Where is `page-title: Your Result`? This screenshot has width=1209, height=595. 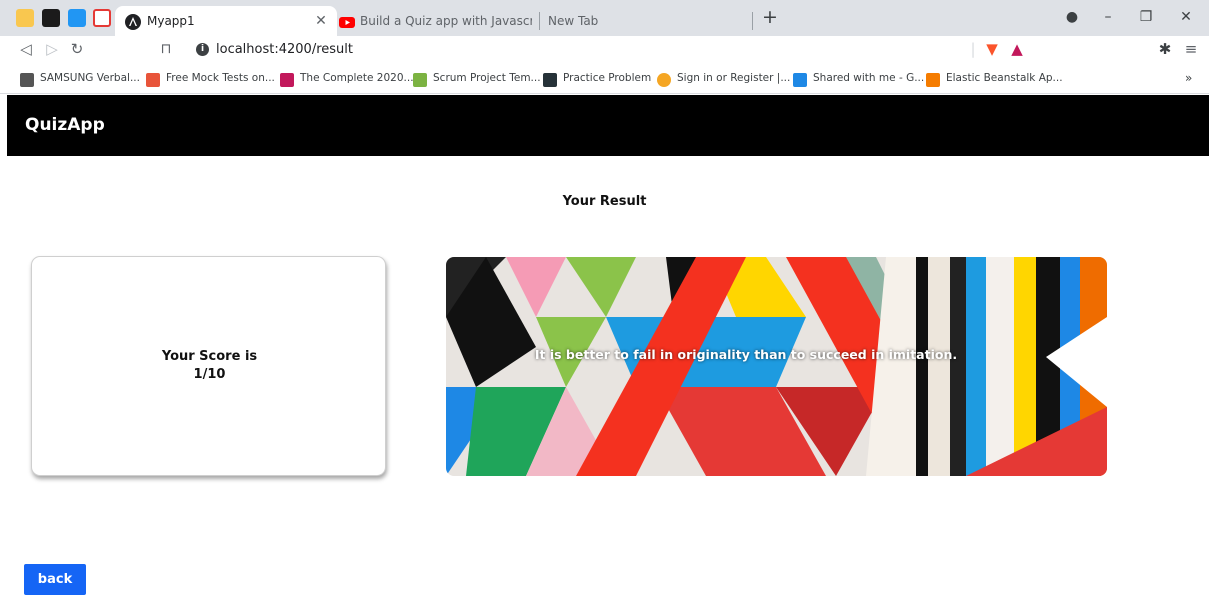
page-title: Your Result is located at coordinates (604, 201).